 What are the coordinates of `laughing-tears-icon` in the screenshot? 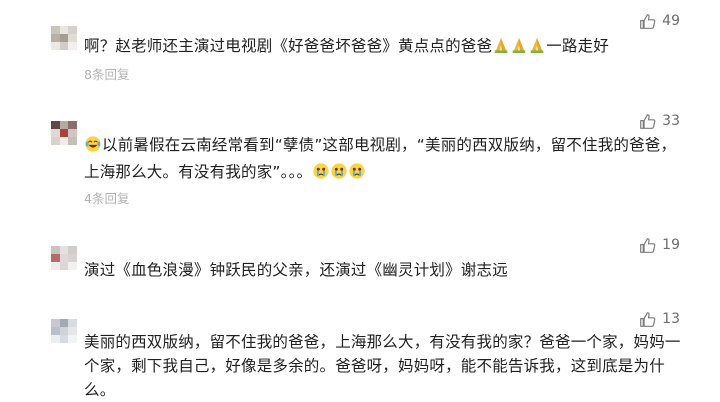 It's located at (93, 147).